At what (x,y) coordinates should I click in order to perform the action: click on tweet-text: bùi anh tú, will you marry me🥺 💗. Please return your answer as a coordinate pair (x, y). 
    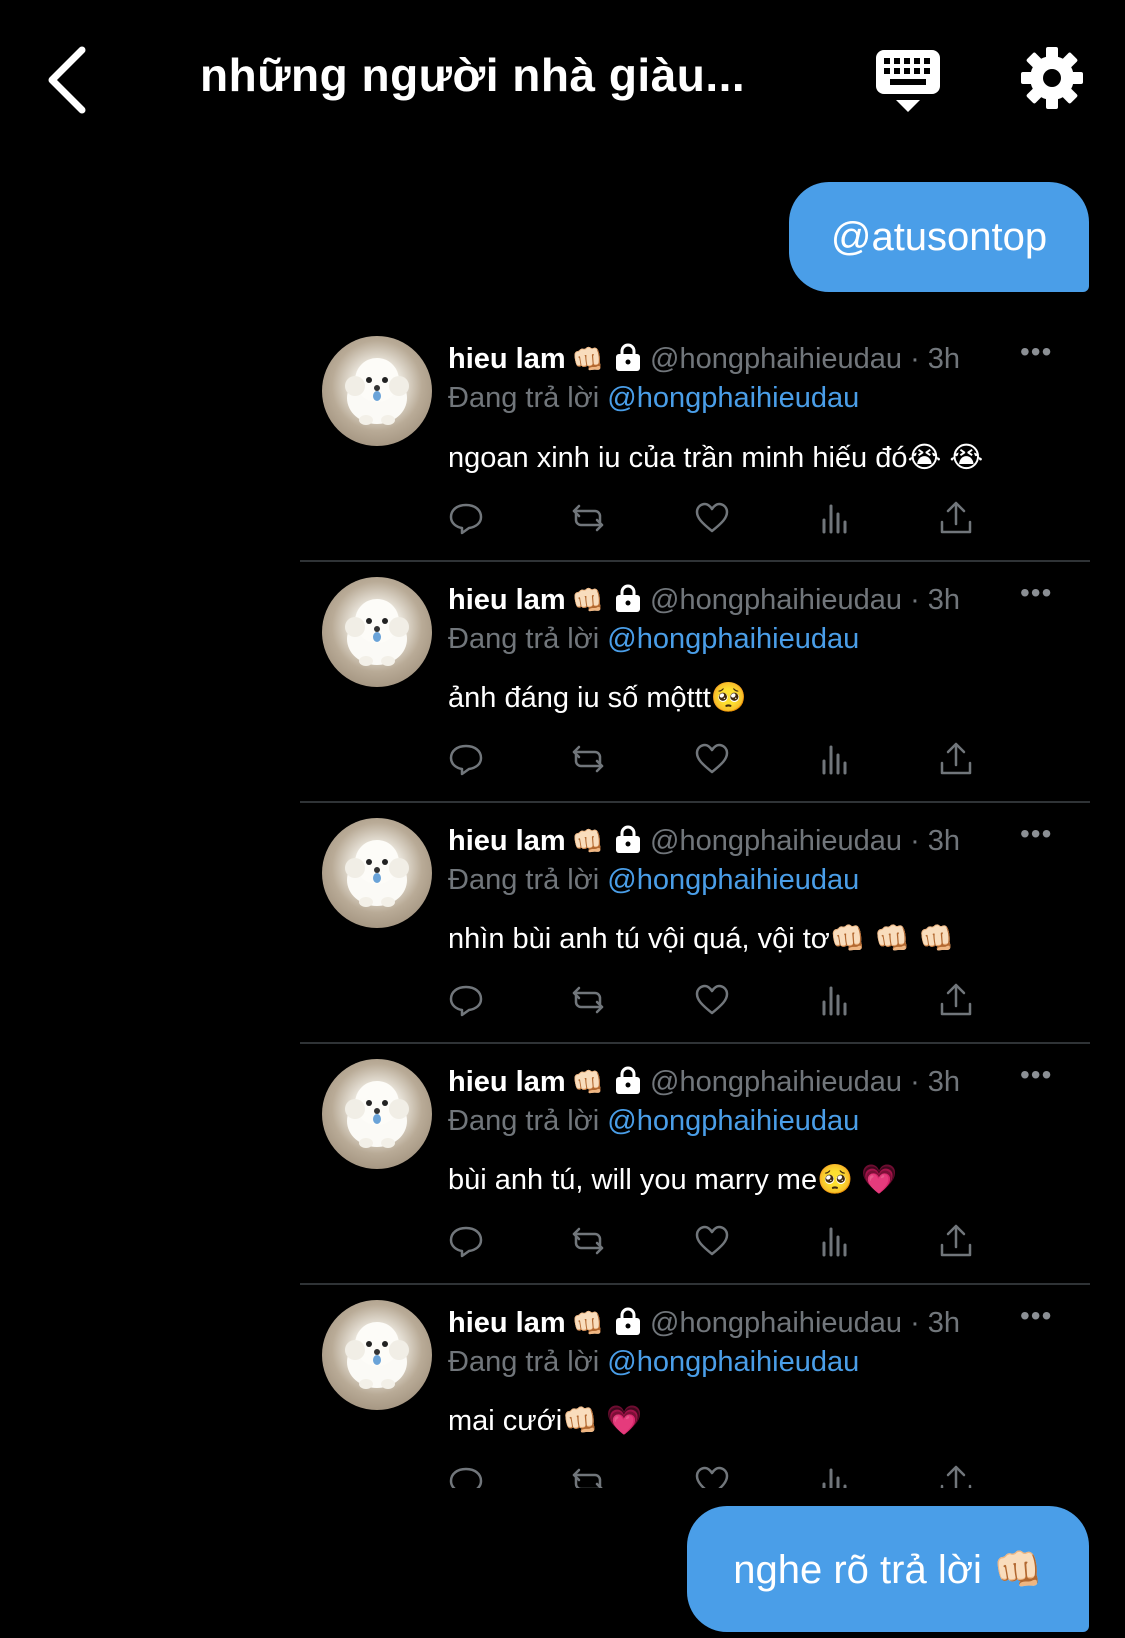
    Looking at the image, I should click on (673, 1180).